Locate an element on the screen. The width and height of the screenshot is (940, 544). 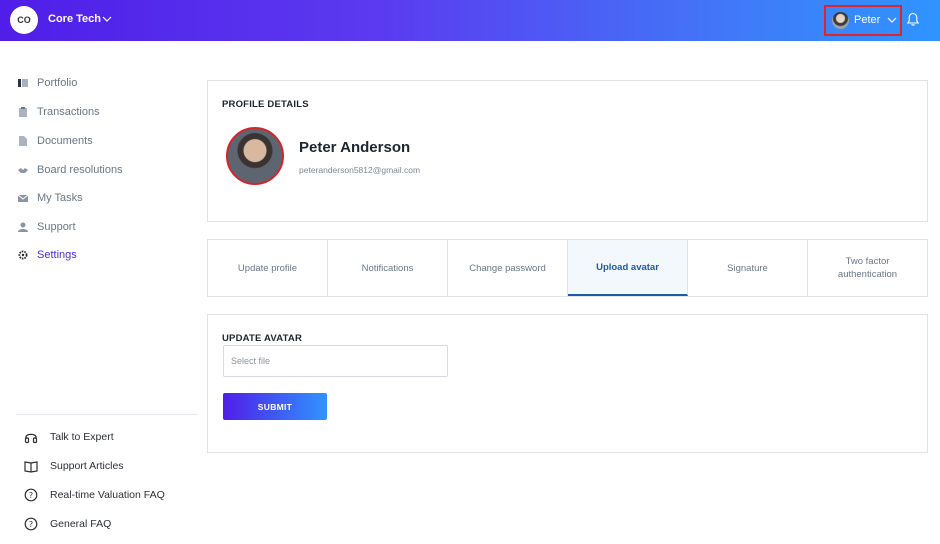
sidebar-item-board-resolutions: Board resolutions is located at coordinates (70, 170).